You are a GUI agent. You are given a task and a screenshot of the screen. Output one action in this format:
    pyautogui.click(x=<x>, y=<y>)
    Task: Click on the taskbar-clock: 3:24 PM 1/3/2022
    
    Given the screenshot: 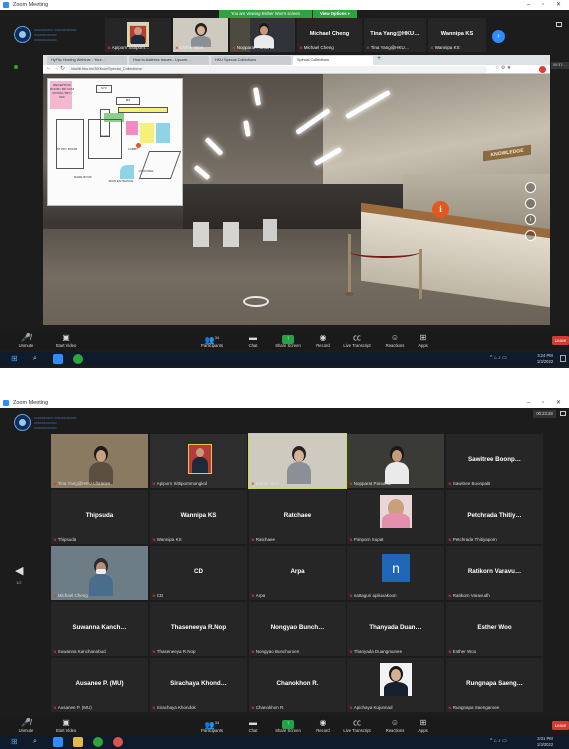 What is the action you would take?
    pyautogui.click(x=545, y=359)
    